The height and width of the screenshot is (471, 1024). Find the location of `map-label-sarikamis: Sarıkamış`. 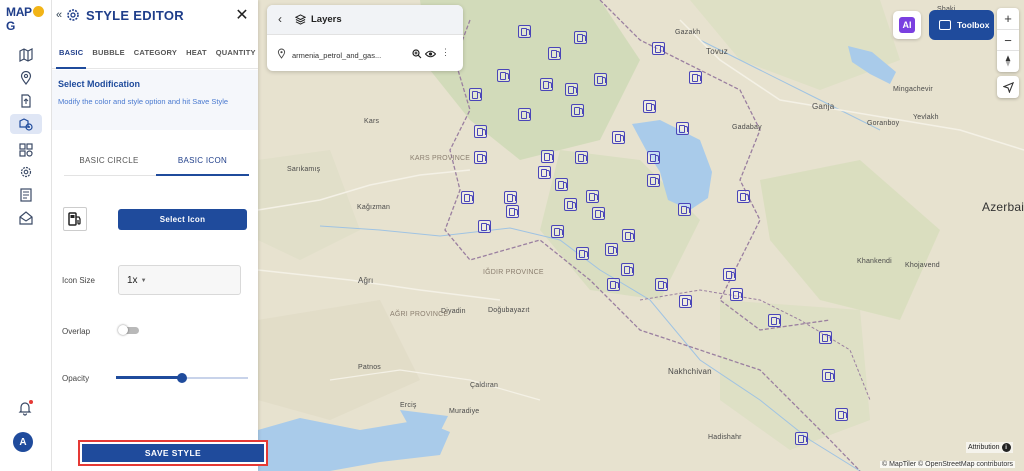

map-label-sarikamis: Sarıkamış is located at coordinates (304, 169).